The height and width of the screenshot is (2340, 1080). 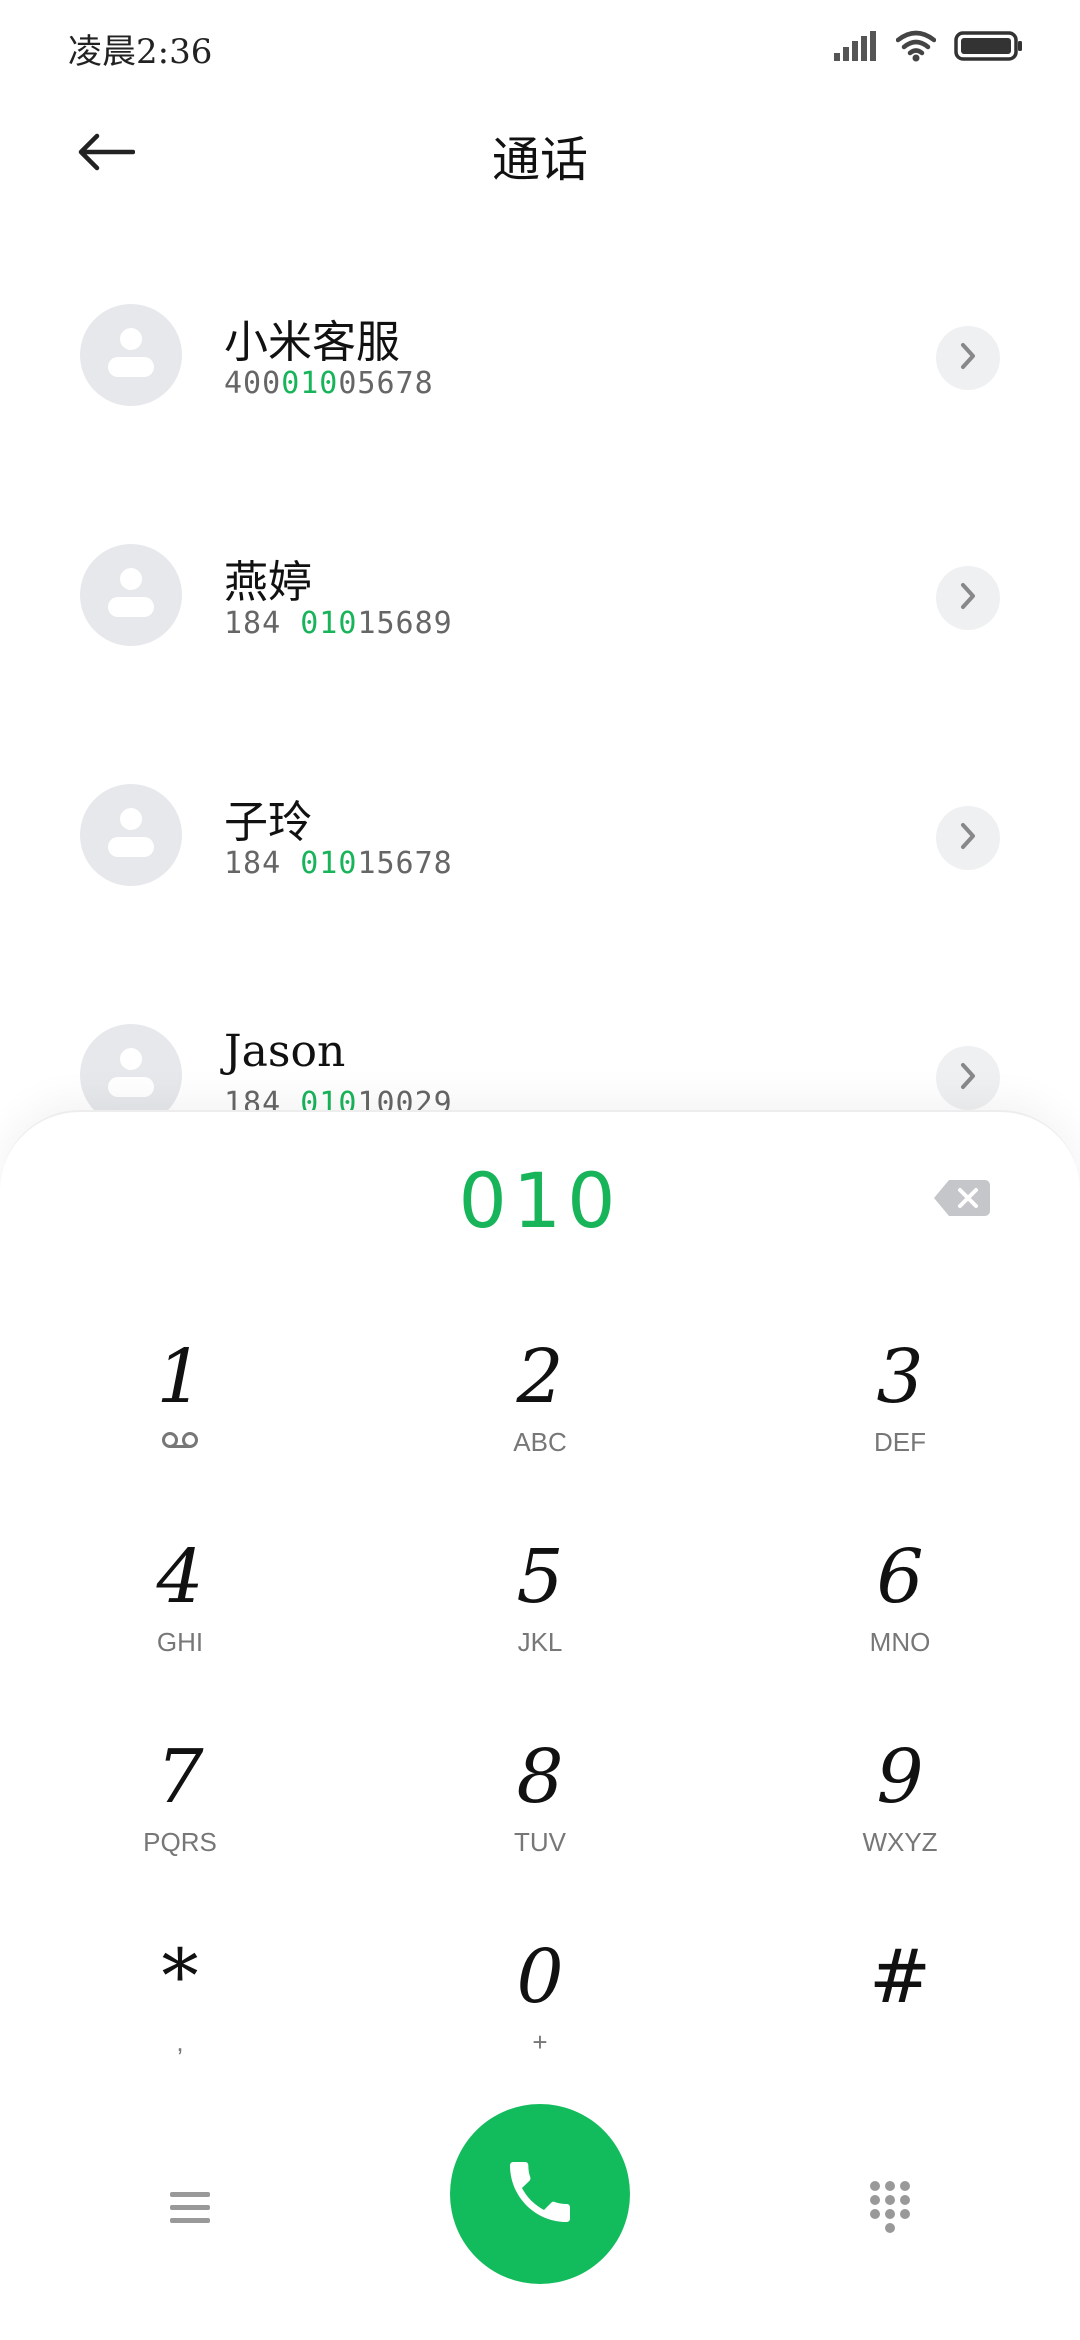 What do you see at coordinates (540, 1822) in the screenshot?
I see `key-8: 8 TUV` at bounding box center [540, 1822].